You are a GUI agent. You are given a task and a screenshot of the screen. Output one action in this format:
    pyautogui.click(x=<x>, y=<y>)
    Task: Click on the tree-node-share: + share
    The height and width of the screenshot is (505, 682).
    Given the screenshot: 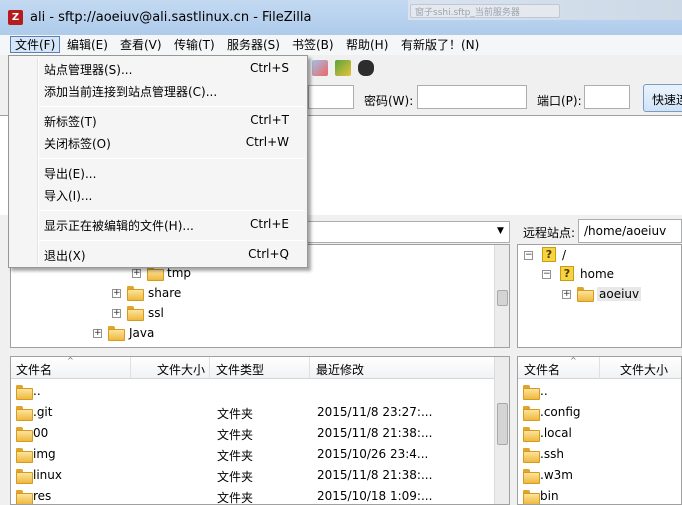 What is the action you would take?
    pyautogui.click(x=171, y=294)
    